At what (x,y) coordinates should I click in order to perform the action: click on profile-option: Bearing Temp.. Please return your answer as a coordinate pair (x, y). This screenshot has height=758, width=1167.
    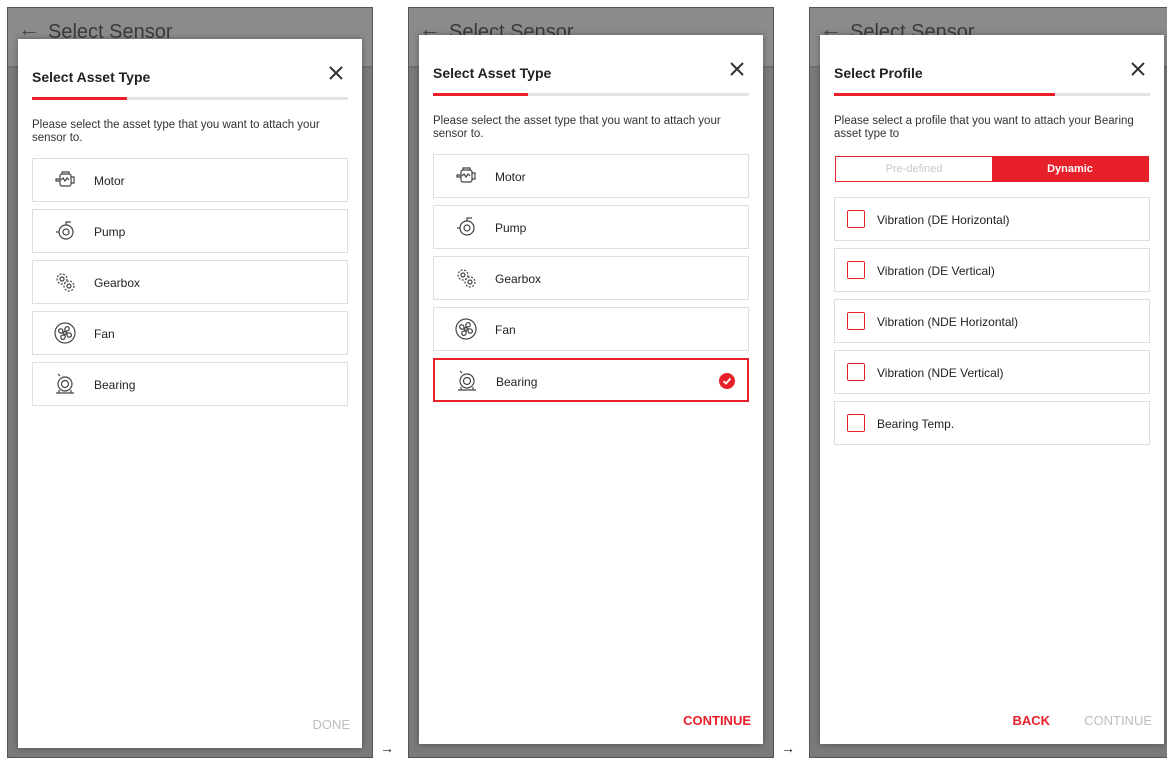
    Looking at the image, I should click on (992, 423).